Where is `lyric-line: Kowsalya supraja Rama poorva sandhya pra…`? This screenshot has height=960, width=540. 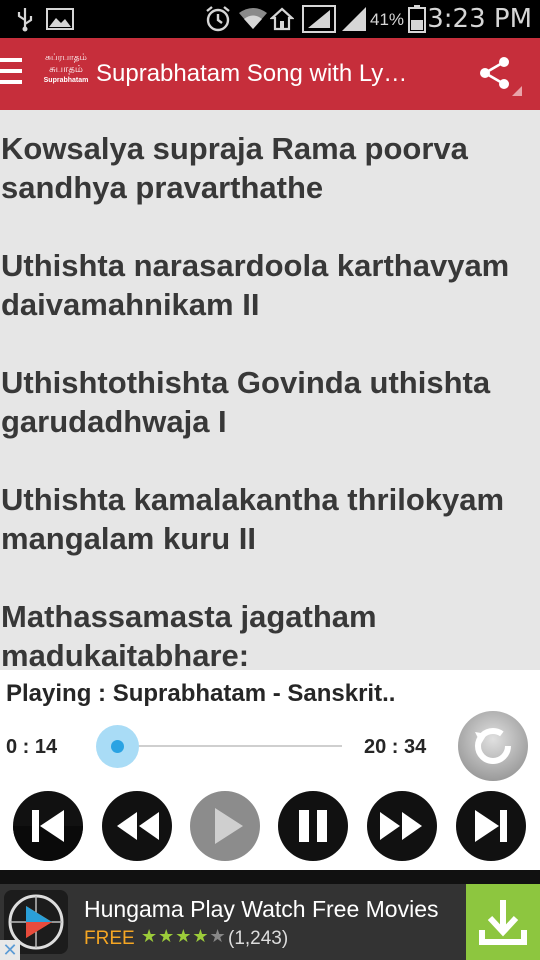
lyric-line: Kowsalya supraja Rama poorva sandhya pra… is located at coordinates (234, 168).